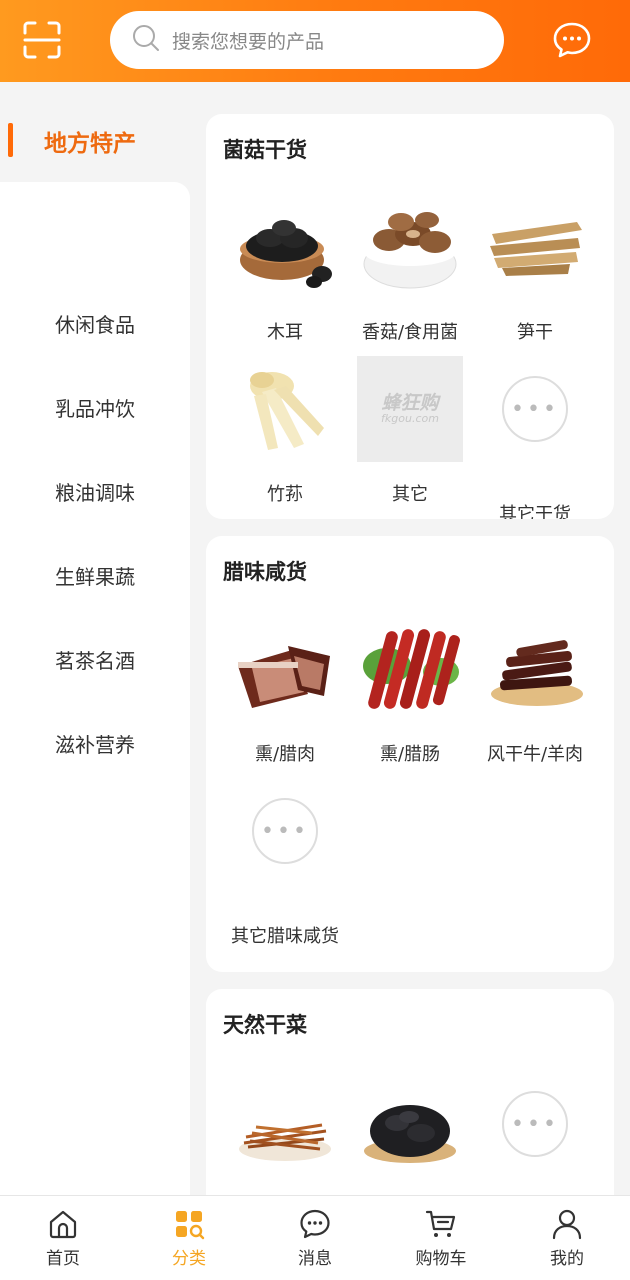 Image resolution: width=630 pixels, height=1280 pixels. Describe the element at coordinates (410, 332) in the screenshot. I see `product-name: 香菇/食用菌` at that location.